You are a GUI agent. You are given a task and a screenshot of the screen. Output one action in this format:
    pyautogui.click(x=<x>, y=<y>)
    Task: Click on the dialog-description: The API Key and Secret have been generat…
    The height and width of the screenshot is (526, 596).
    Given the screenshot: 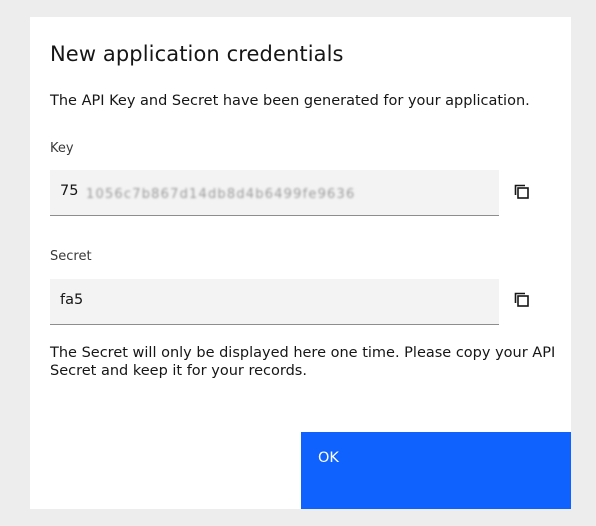 What is the action you would take?
    pyautogui.click(x=290, y=101)
    